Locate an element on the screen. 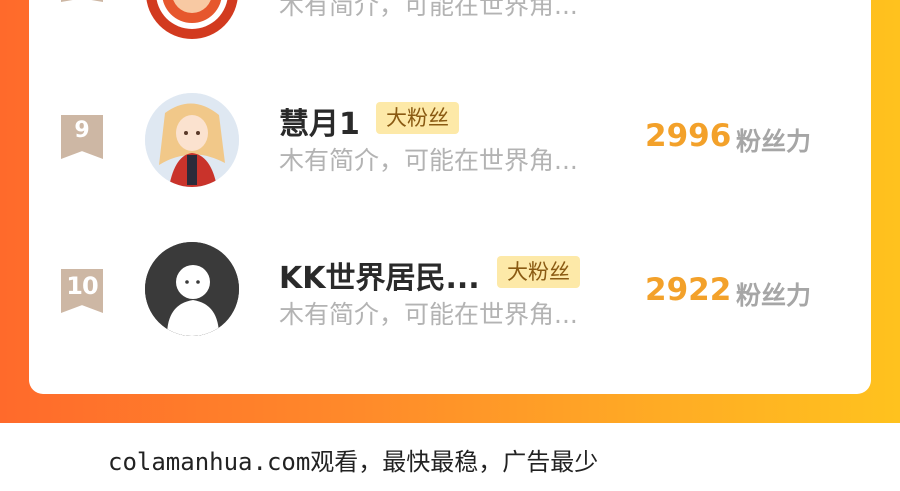 The width and height of the screenshot is (900, 491). rank-flag-icon is located at coordinates (82, 1).